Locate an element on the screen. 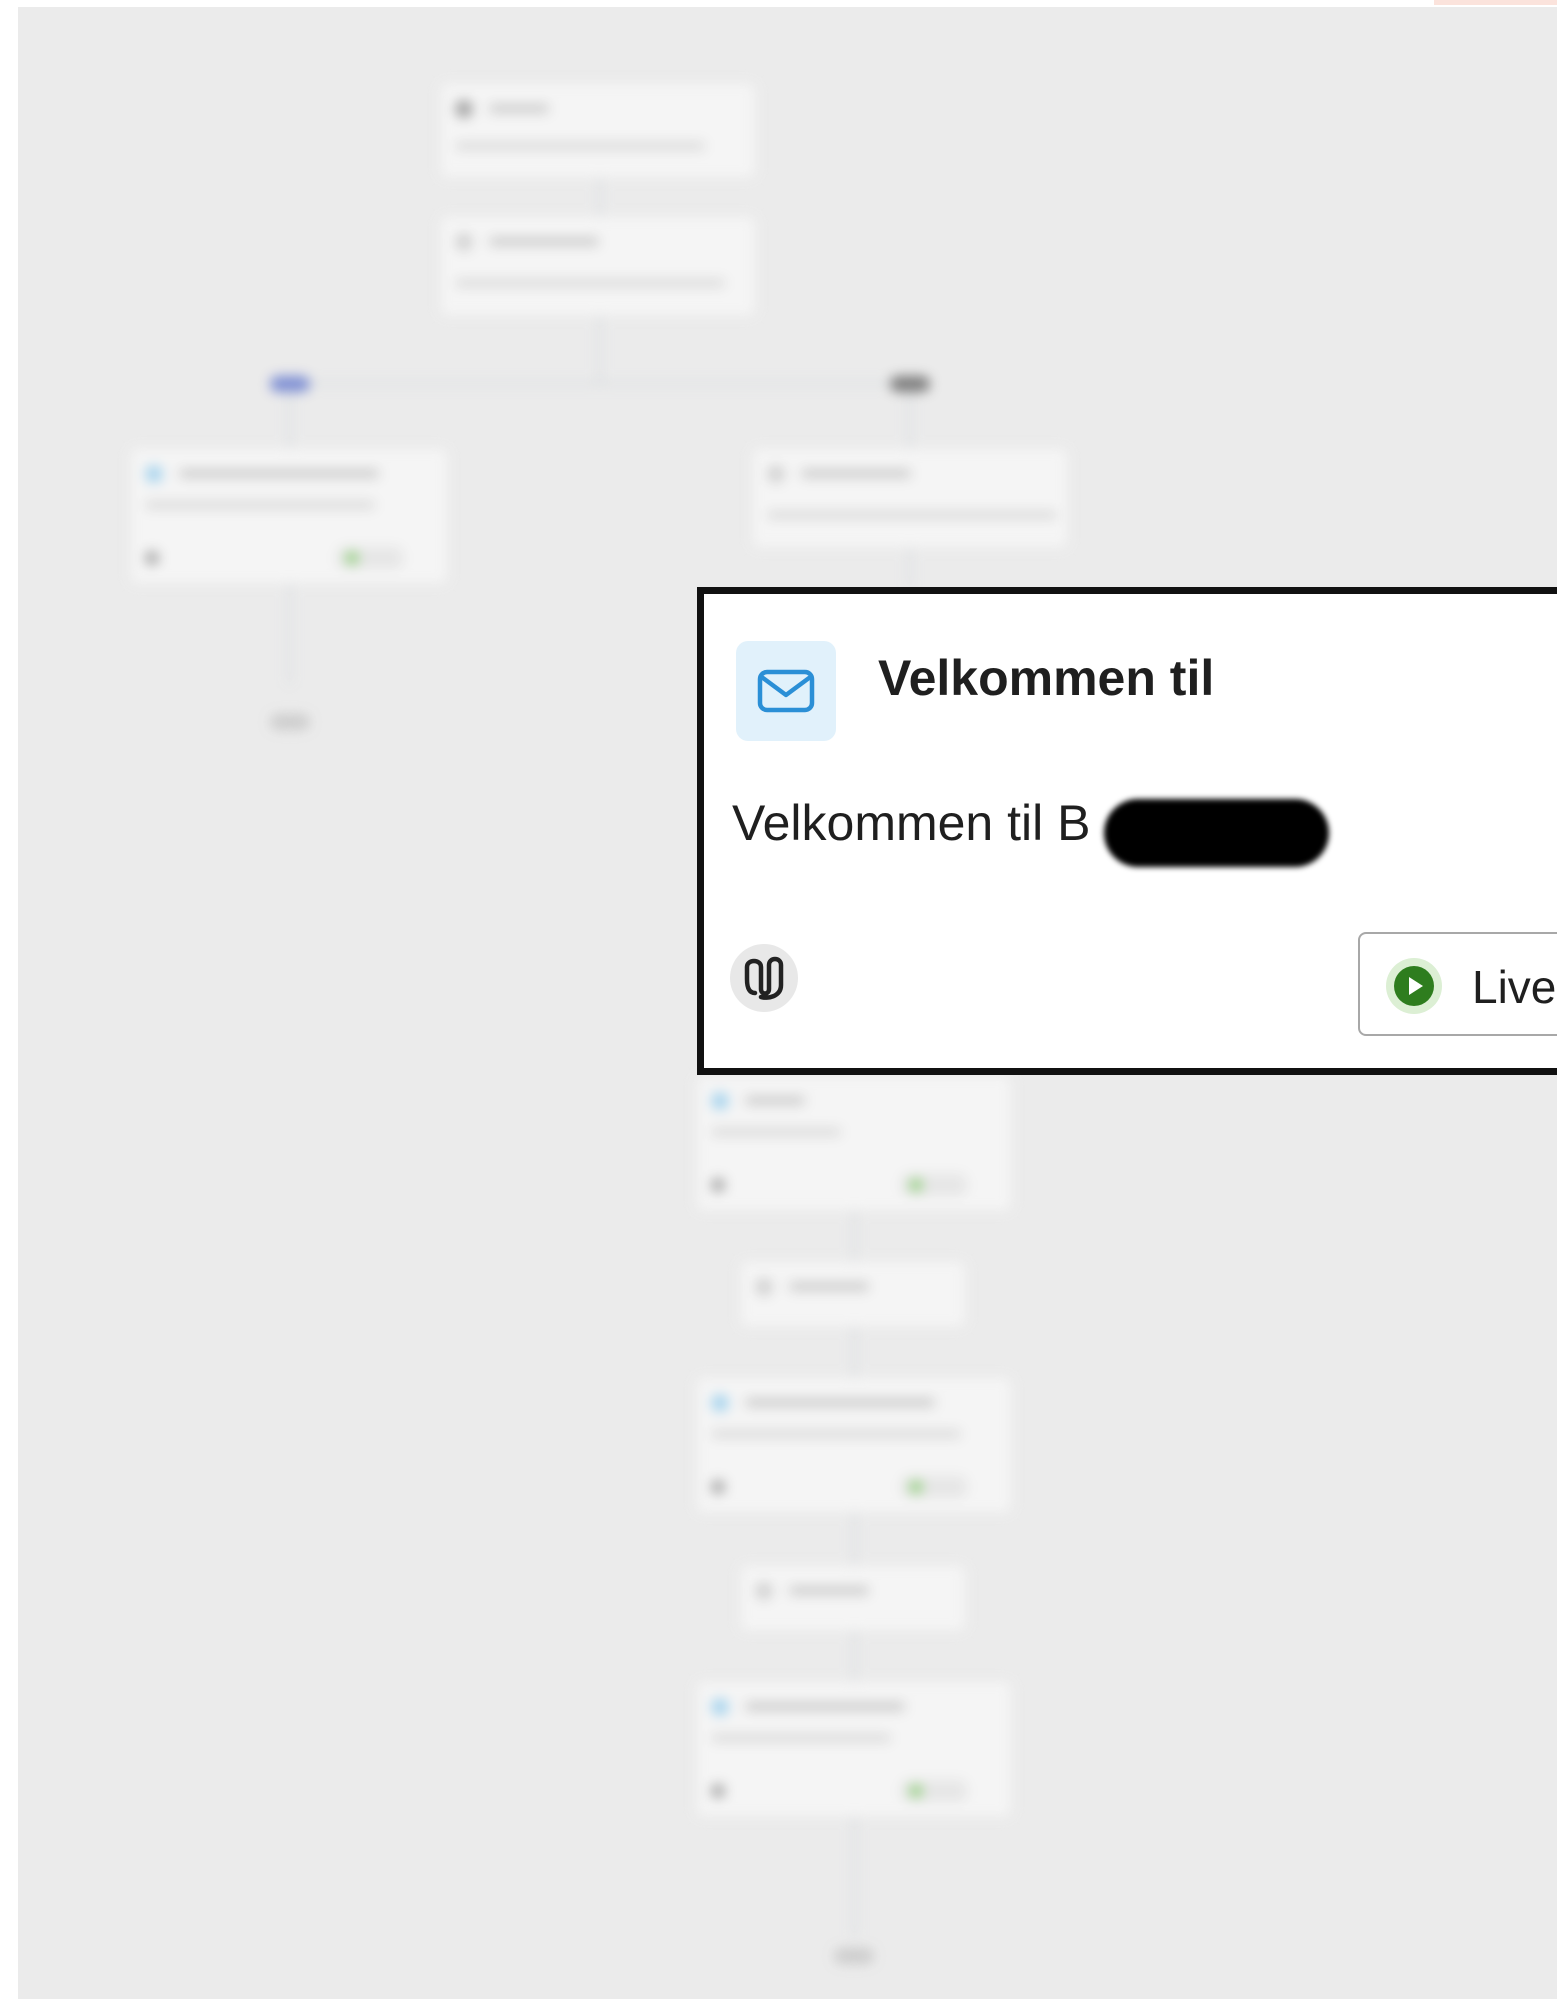 The image size is (1557, 1999). live-status-label: Live is located at coordinates (1514, 987).